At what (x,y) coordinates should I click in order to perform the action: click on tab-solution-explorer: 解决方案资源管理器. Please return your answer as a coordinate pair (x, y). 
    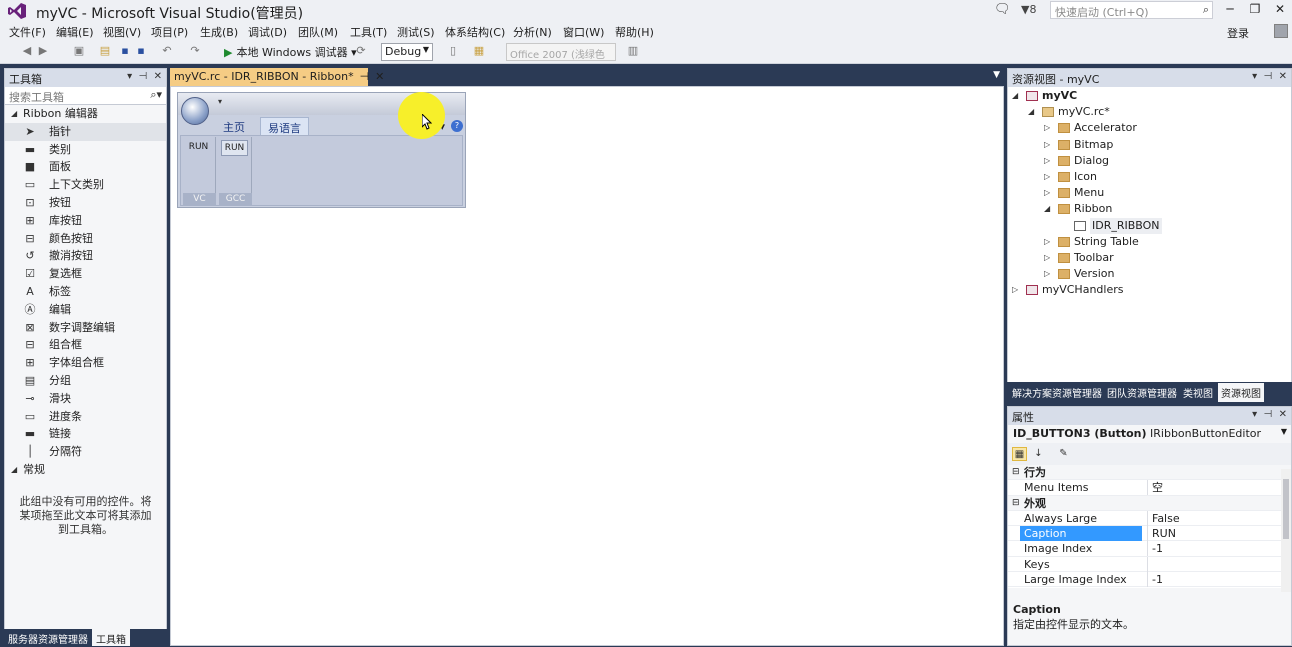
    Looking at the image, I should click on (1057, 392).